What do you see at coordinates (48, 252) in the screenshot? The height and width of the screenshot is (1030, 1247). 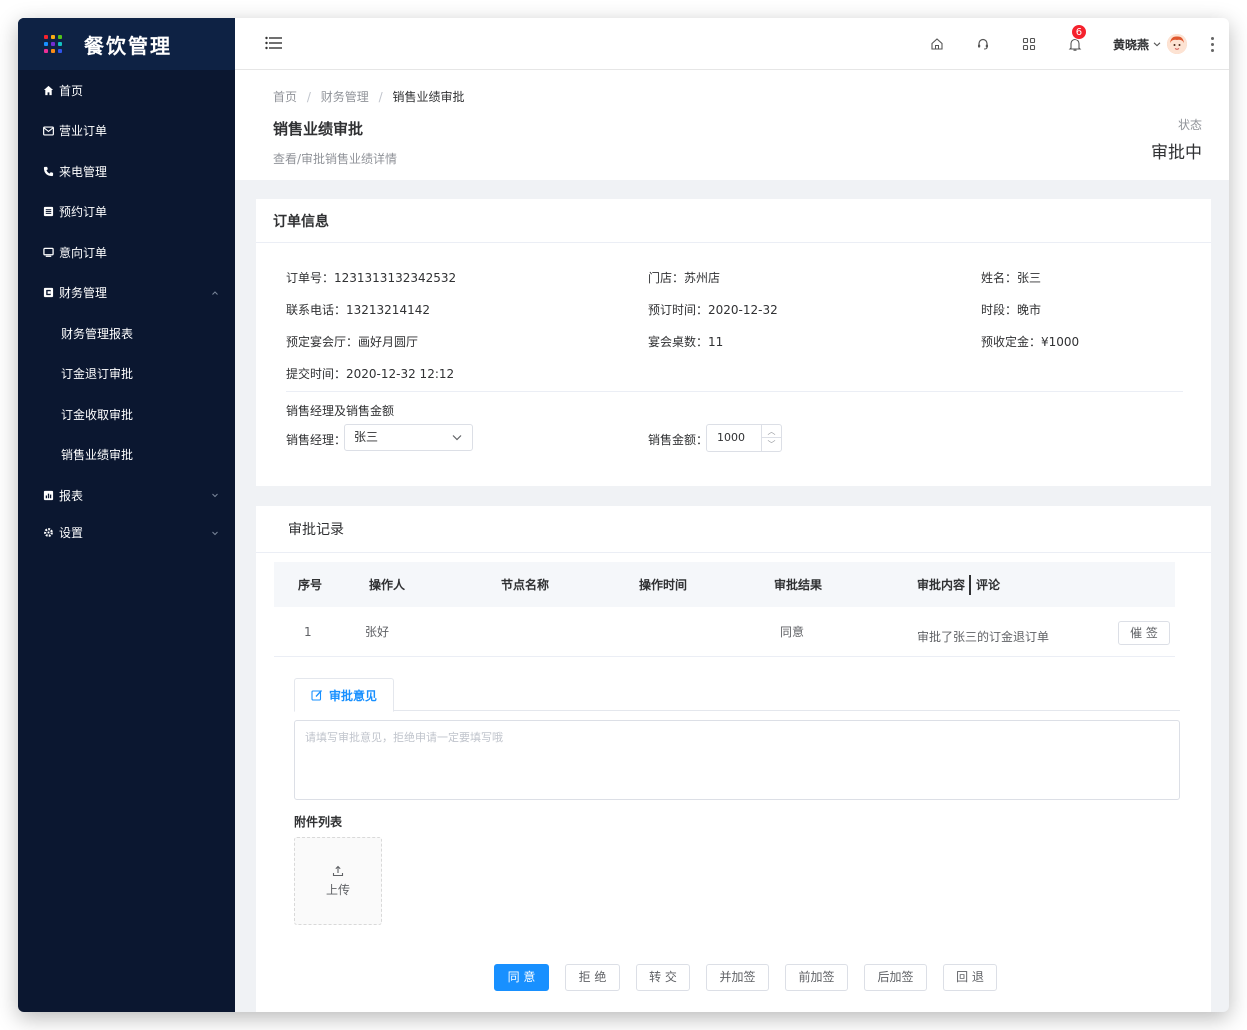 I see `monitor-icon` at bounding box center [48, 252].